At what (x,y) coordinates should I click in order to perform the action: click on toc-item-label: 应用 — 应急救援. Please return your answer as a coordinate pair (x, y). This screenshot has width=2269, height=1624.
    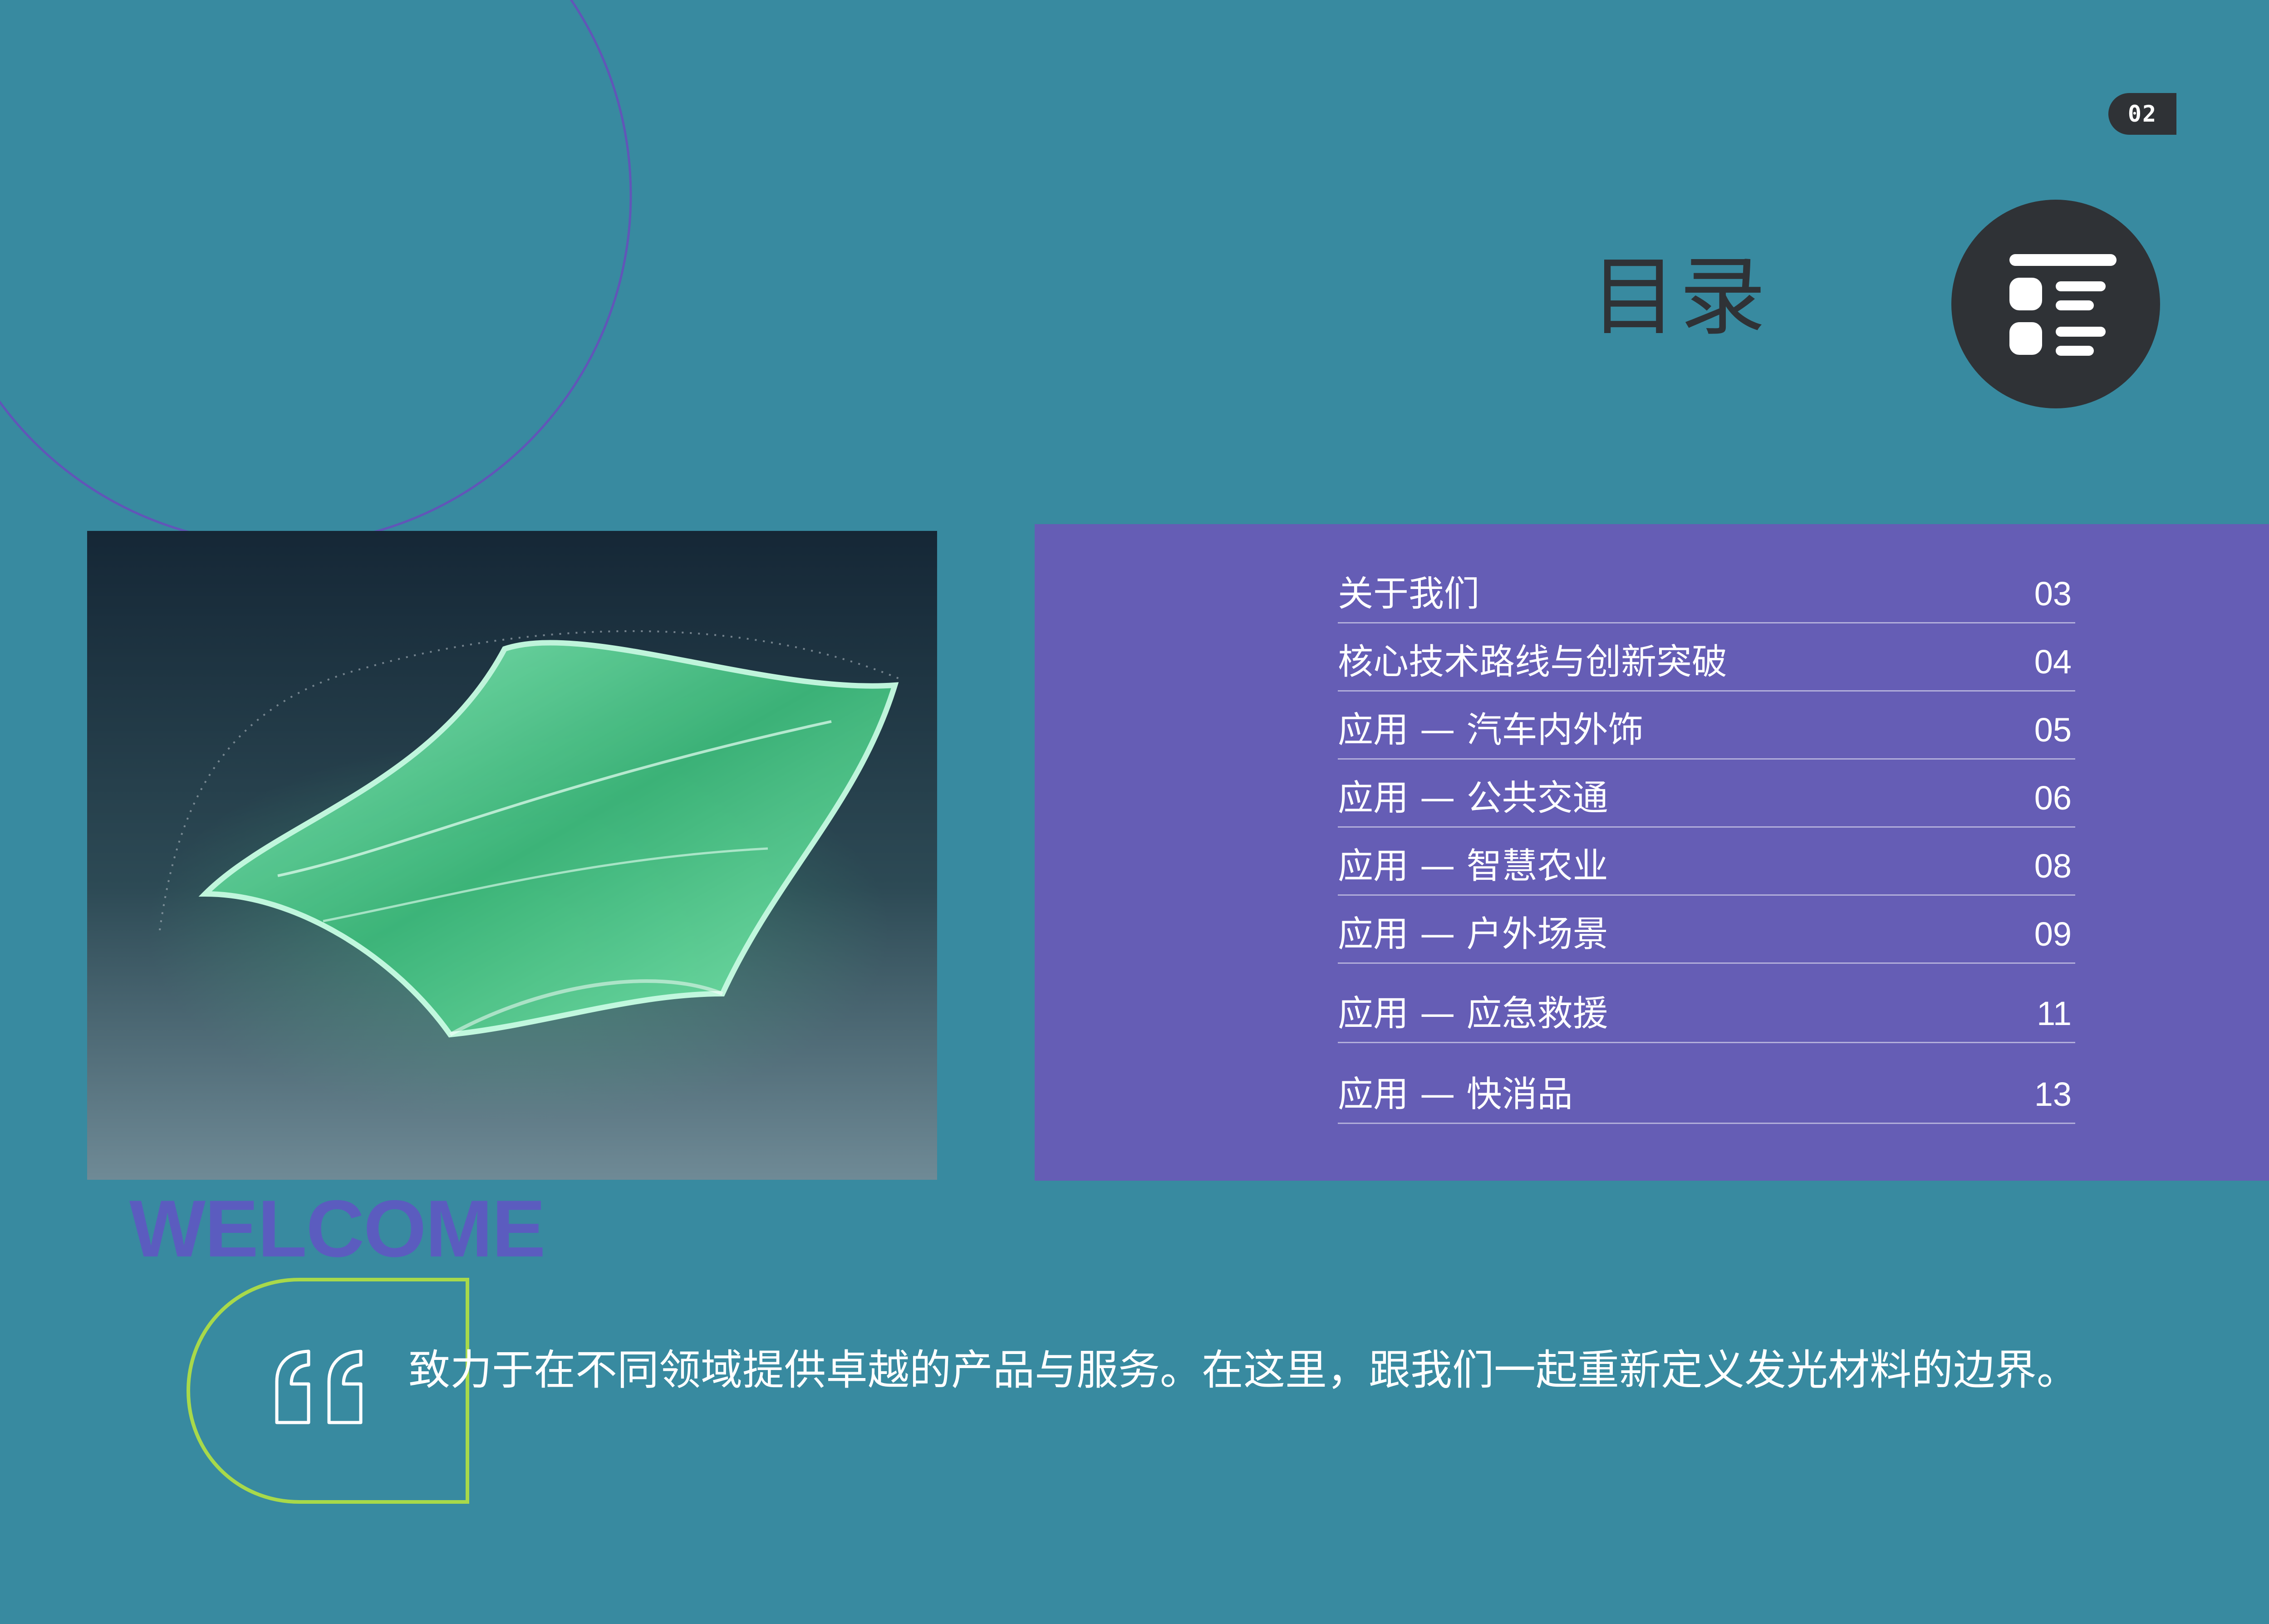
    Looking at the image, I should click on (1473, 1013).